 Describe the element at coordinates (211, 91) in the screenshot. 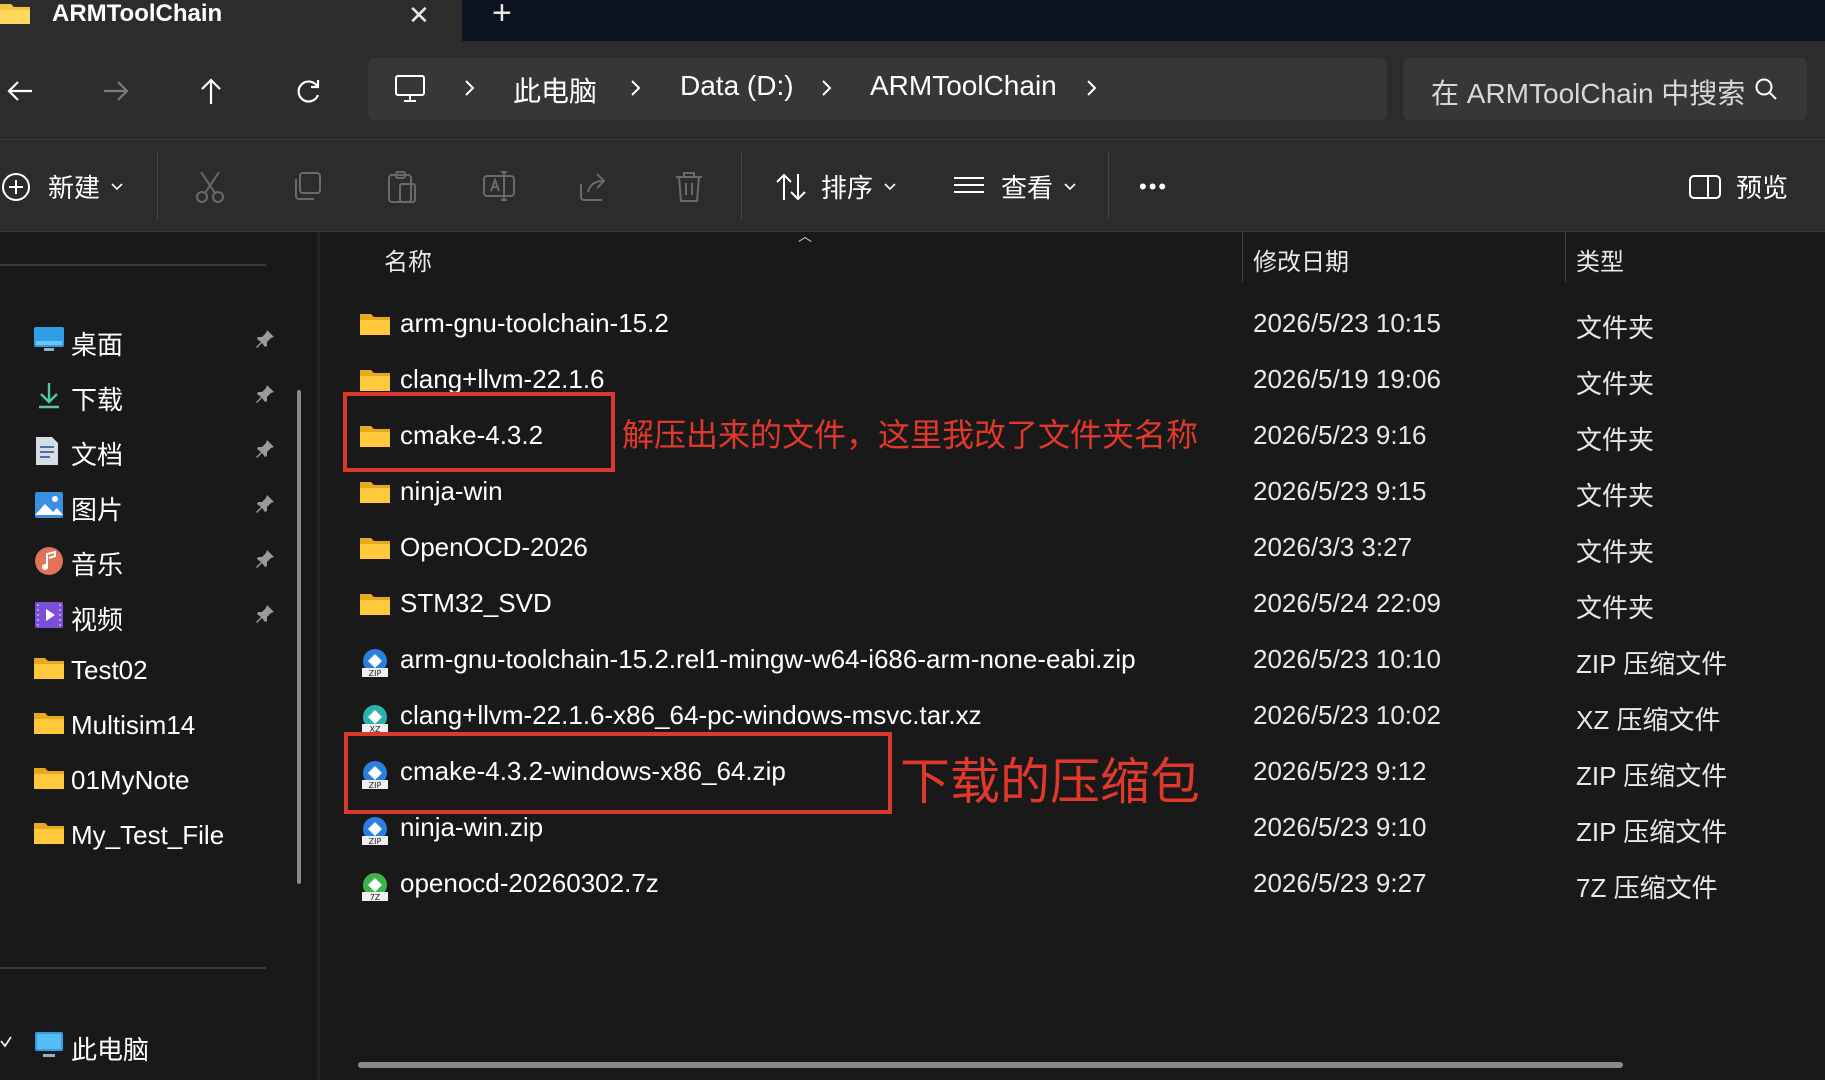

I see `up-button` at that location.